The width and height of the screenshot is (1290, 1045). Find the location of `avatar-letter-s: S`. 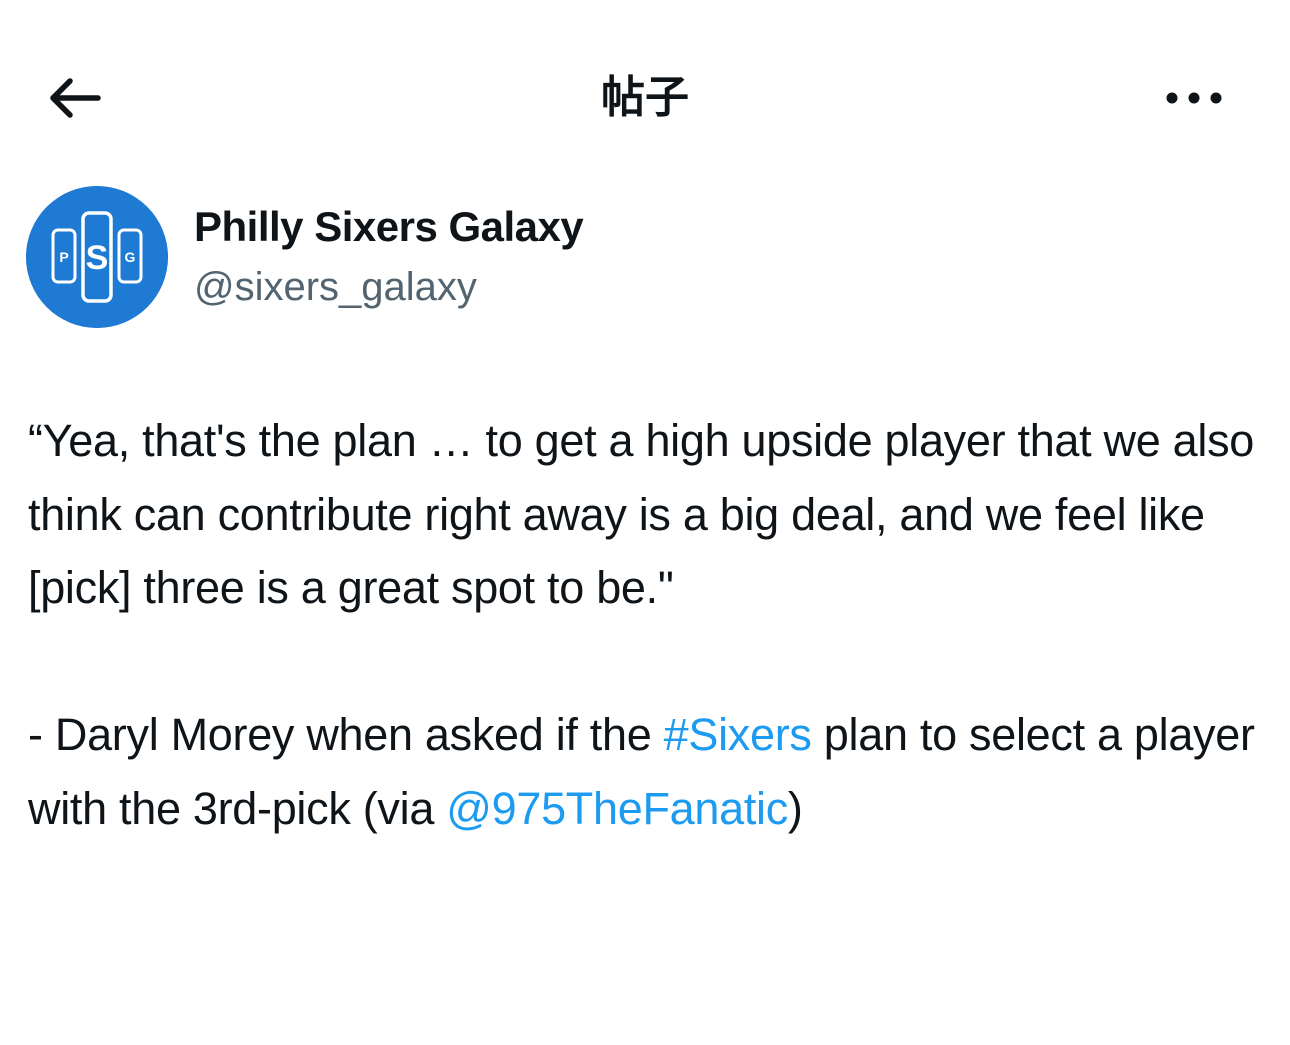

avatar-letter-s: S is located at coordinates (97, 258).